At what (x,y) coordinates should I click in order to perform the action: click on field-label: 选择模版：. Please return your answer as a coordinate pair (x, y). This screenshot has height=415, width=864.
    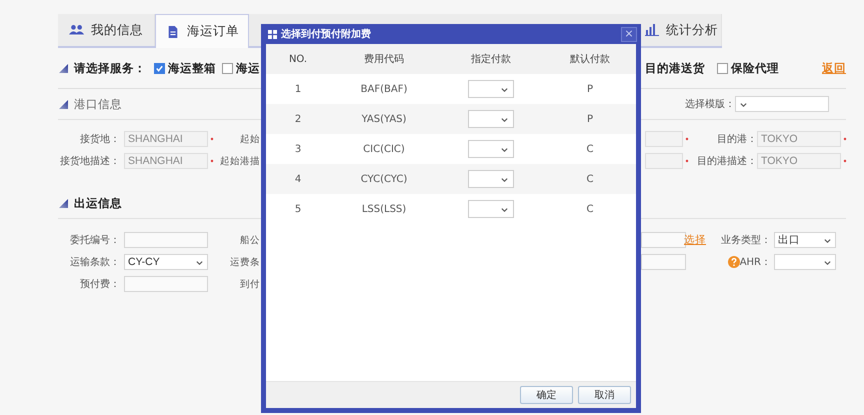
    Looking at the image, I should click on (709, 104).